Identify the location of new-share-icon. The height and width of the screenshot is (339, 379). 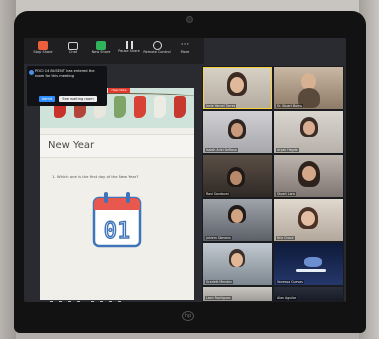
(101, 45).